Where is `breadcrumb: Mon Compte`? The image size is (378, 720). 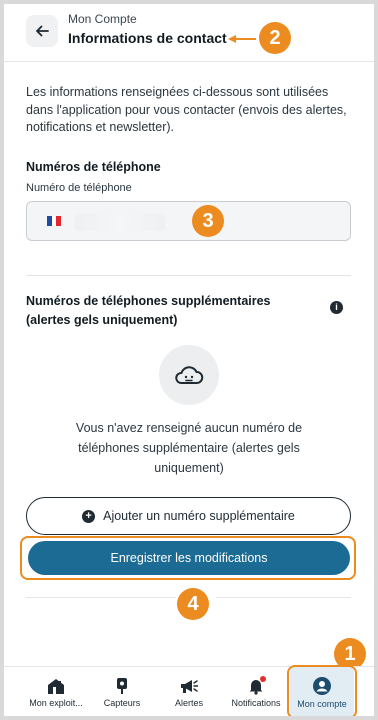 breadcrumb: Mon Compte is located at coordinates (102, 19).